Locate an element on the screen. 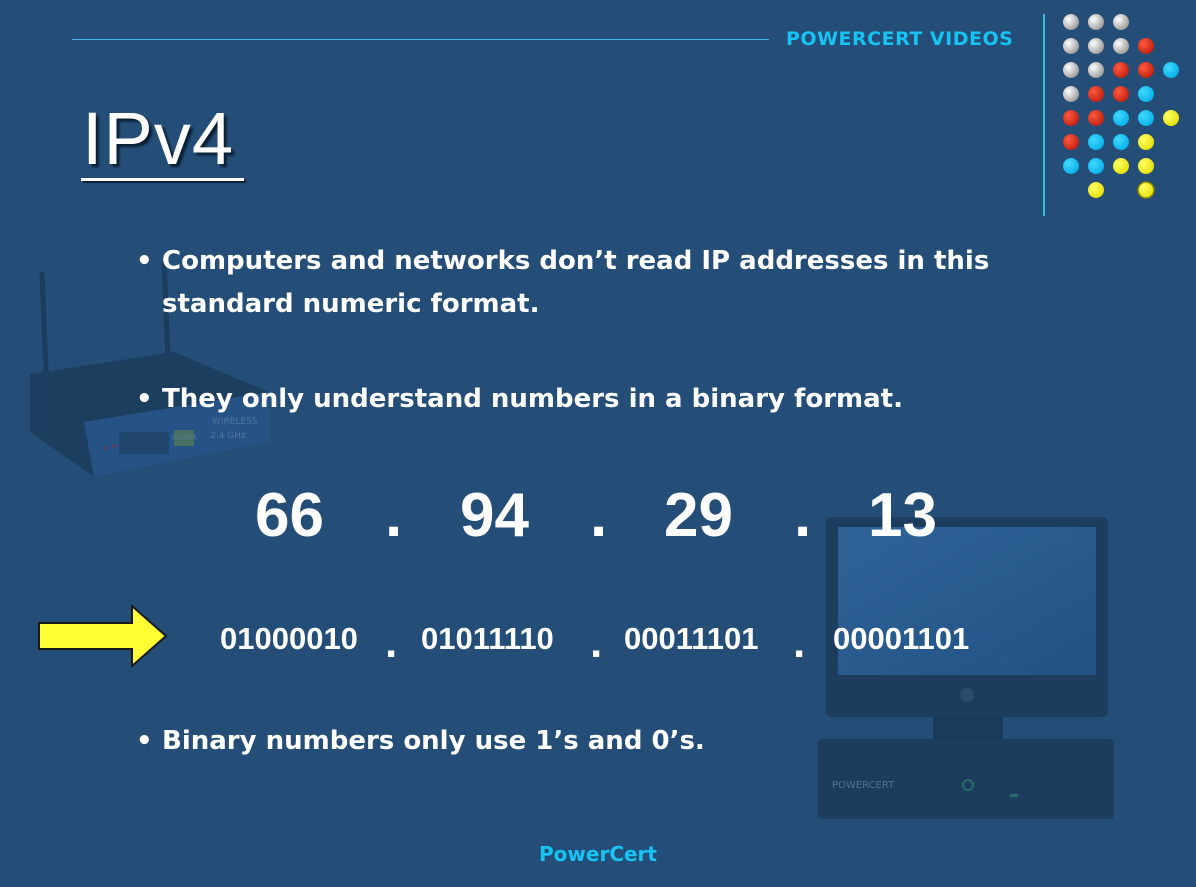  title-underline is located at coordinates (162, 179).